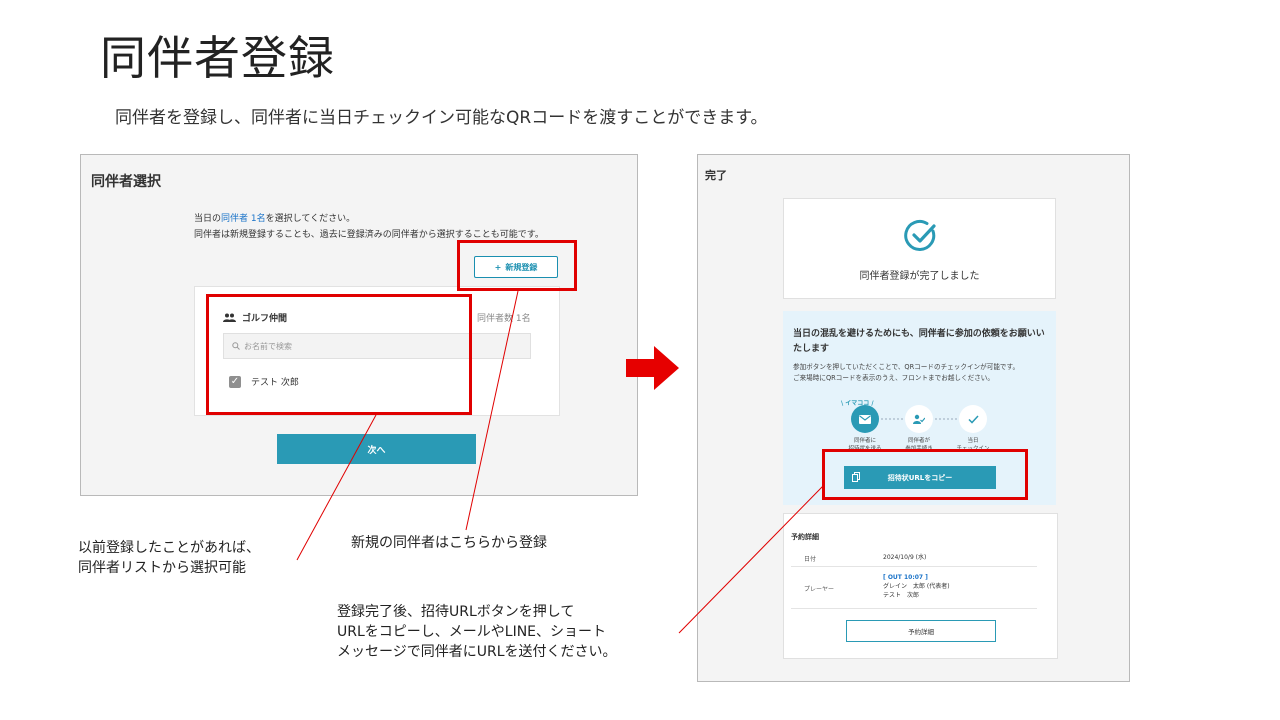 Image resolution: width=1280 pixels, height=720 pixels. What do you see at coordinates (652, 368) in the screenshot?
I see `right-arrow-icon` at bounding box center [652, 368].